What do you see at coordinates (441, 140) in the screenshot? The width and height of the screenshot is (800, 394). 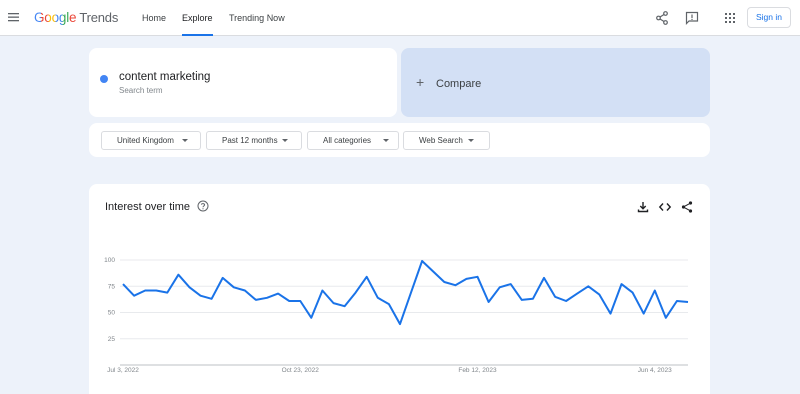 I see `property-select-value: Web Search` at bounding box center [441, 140].